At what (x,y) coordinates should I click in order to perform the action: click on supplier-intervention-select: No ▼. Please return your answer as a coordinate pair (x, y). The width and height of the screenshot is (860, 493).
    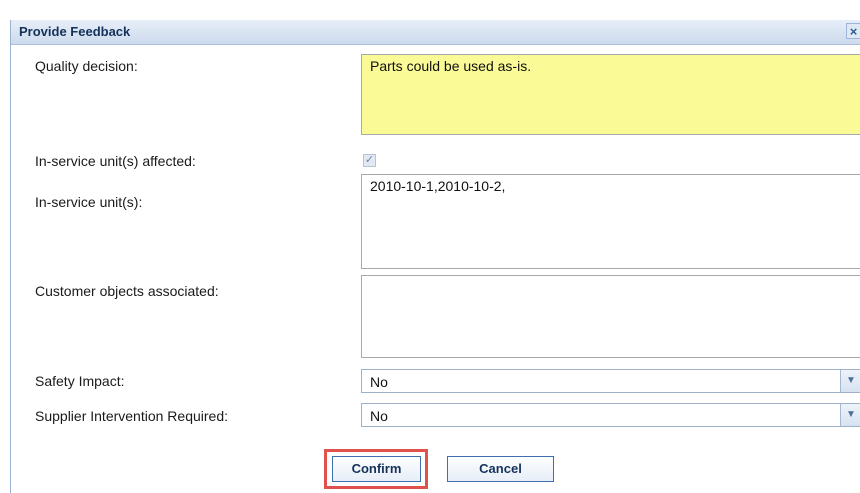
    Looking at the image, I should click on (610, 415).